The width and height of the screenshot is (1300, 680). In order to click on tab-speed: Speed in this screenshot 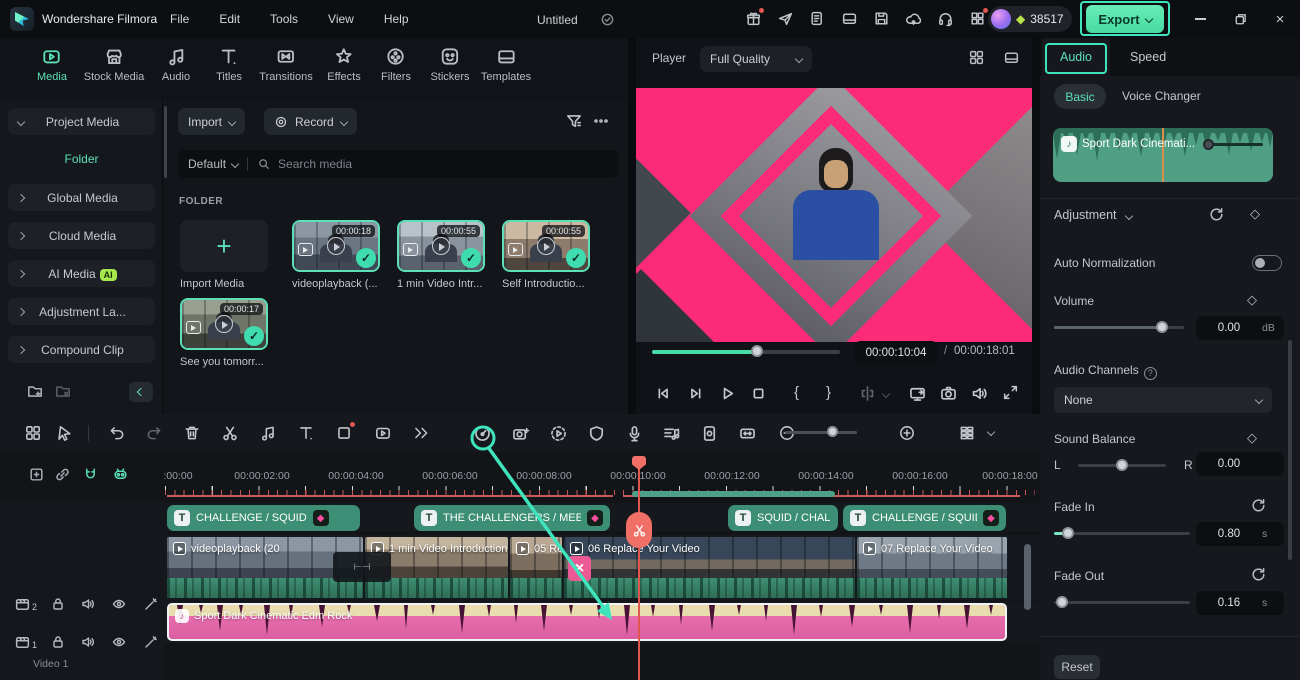, I will do `click(1148, 57)`.